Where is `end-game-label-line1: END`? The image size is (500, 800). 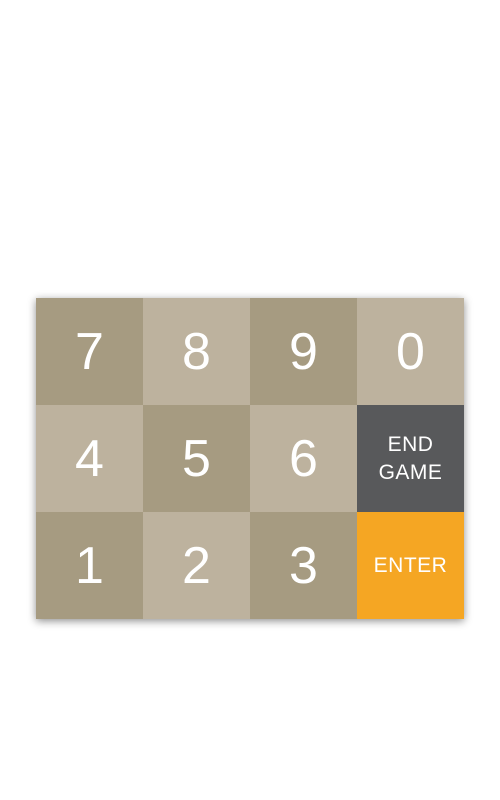
end-game-label-line1: END is located at coordinates (410, 444).